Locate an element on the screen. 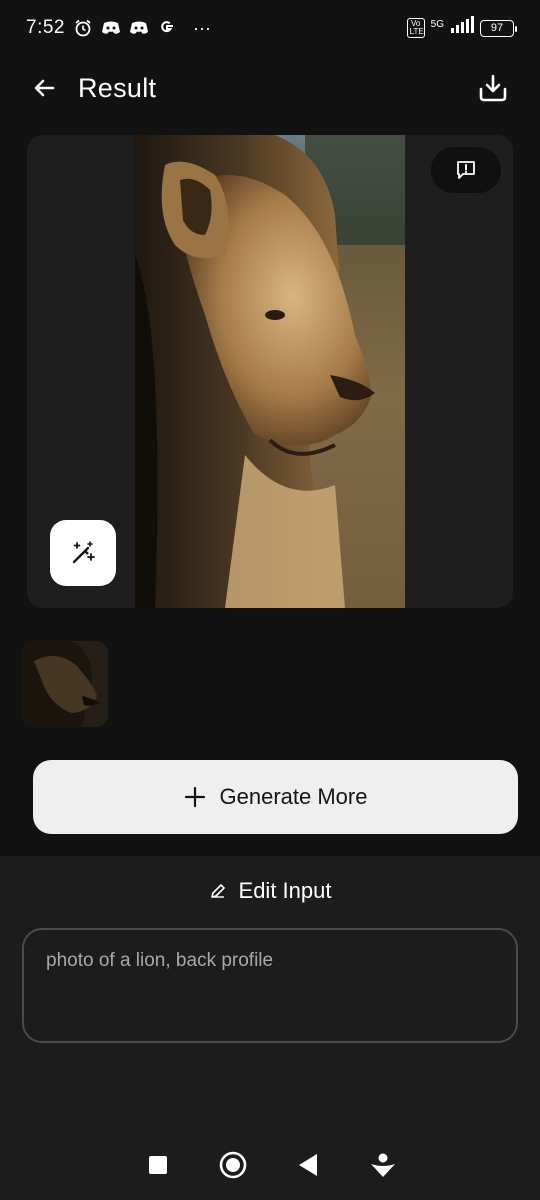  magic-wand-icon is located at coordinates (83, 552).